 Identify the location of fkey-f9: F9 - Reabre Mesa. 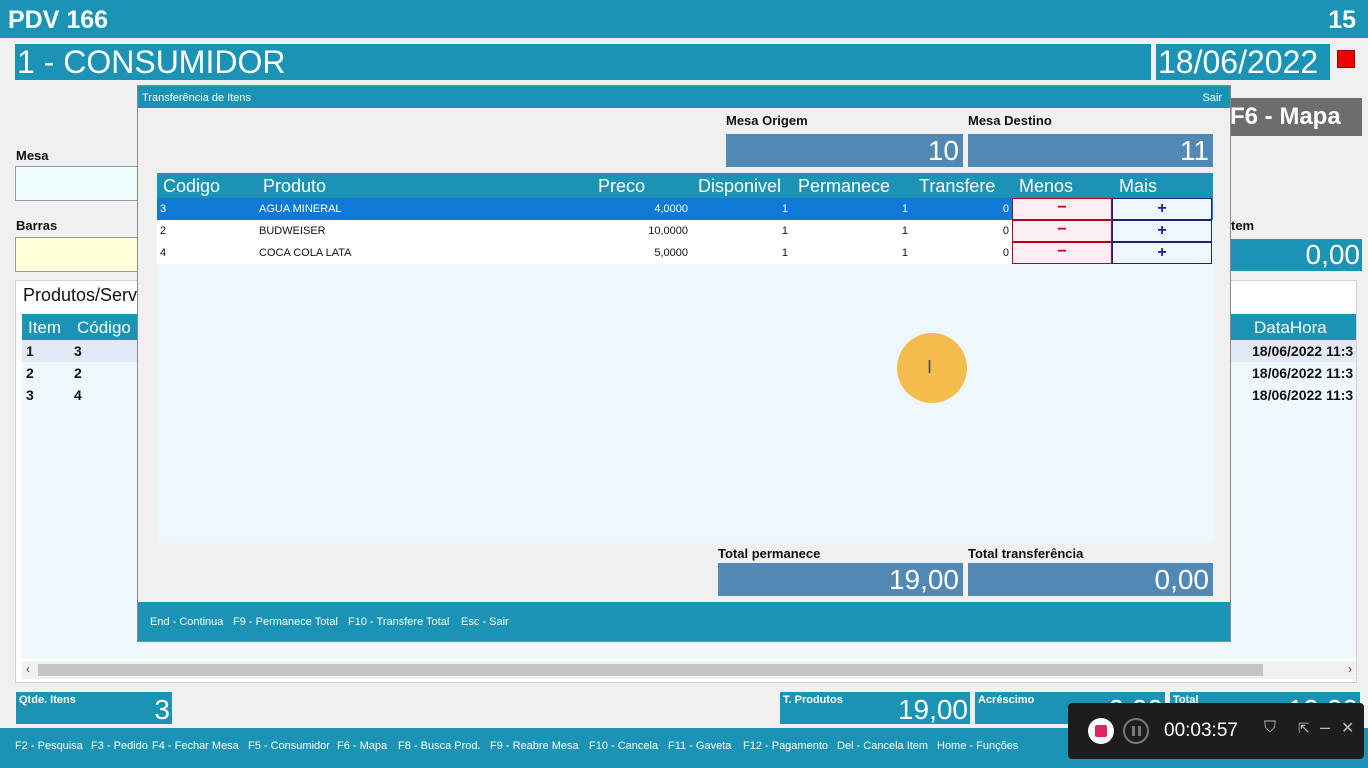
(534, 746).